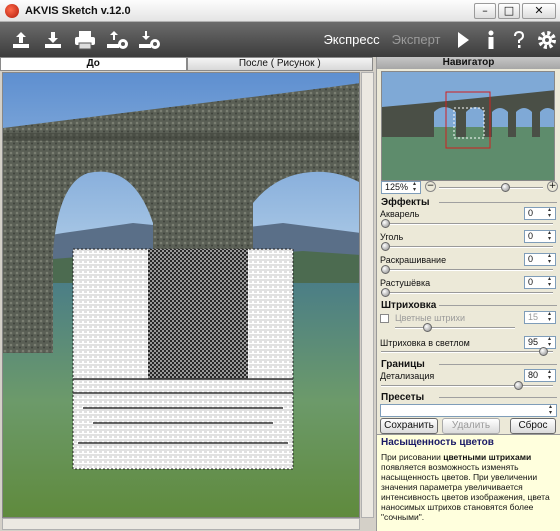 This screenshot has width=560, height=531. What do you see at coordinates (384, 318) in the screenshot?
I see `colored-strokes-checkbox` at bounding box center [384, 318].